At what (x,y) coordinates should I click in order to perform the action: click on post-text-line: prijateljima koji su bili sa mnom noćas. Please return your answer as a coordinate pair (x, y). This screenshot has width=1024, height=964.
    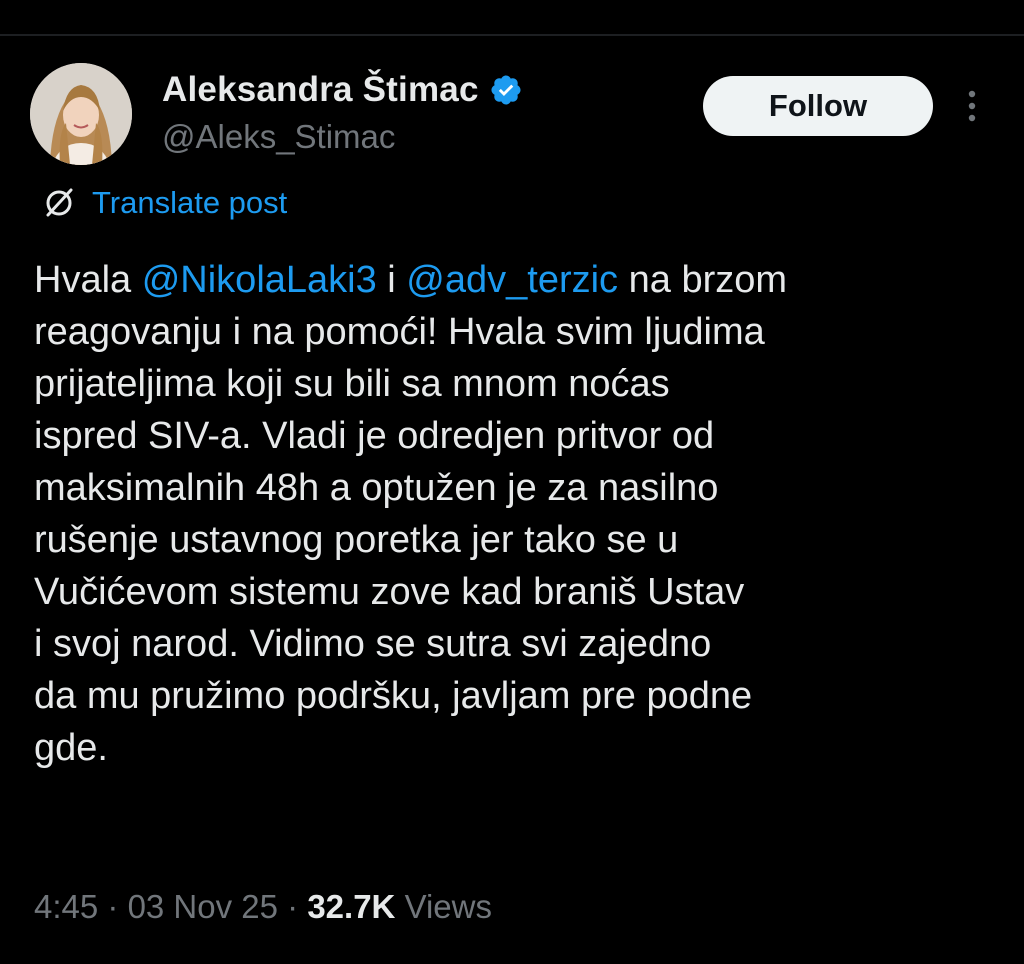
    Looking at the image, I should click on (514, 384).